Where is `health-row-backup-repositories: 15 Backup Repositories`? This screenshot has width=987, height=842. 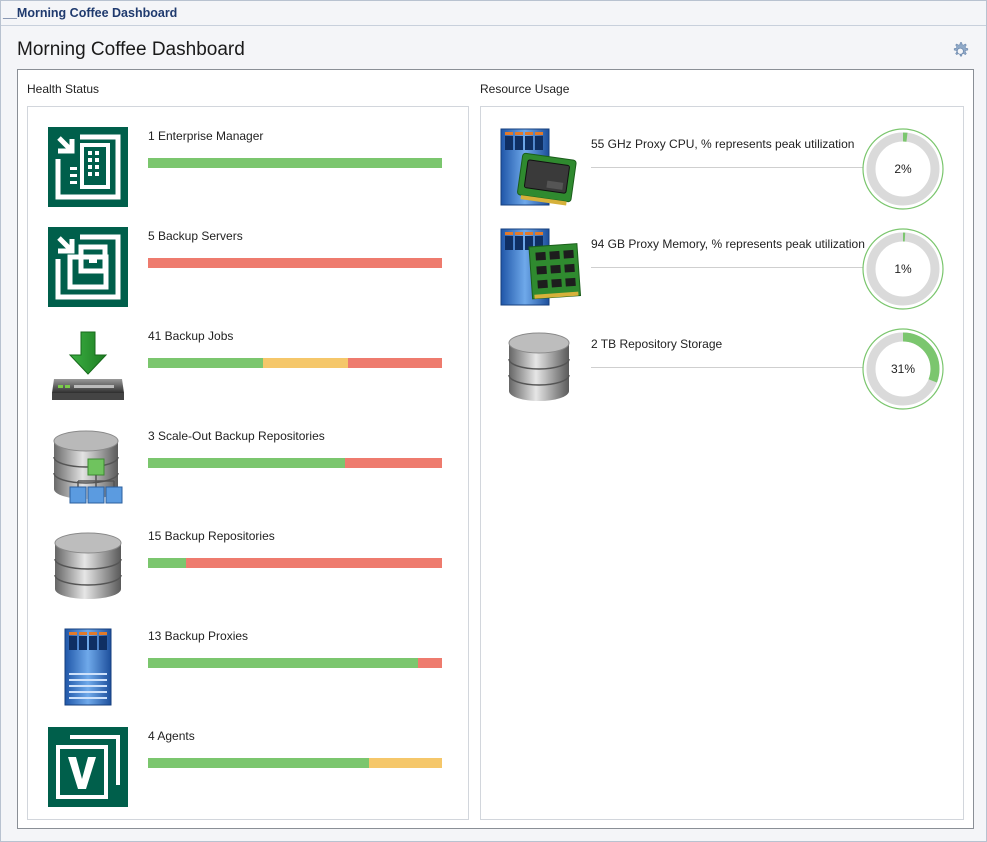 health-row-backup-repositories: 15 Backup Repositories is located at coordinates (248, 567).